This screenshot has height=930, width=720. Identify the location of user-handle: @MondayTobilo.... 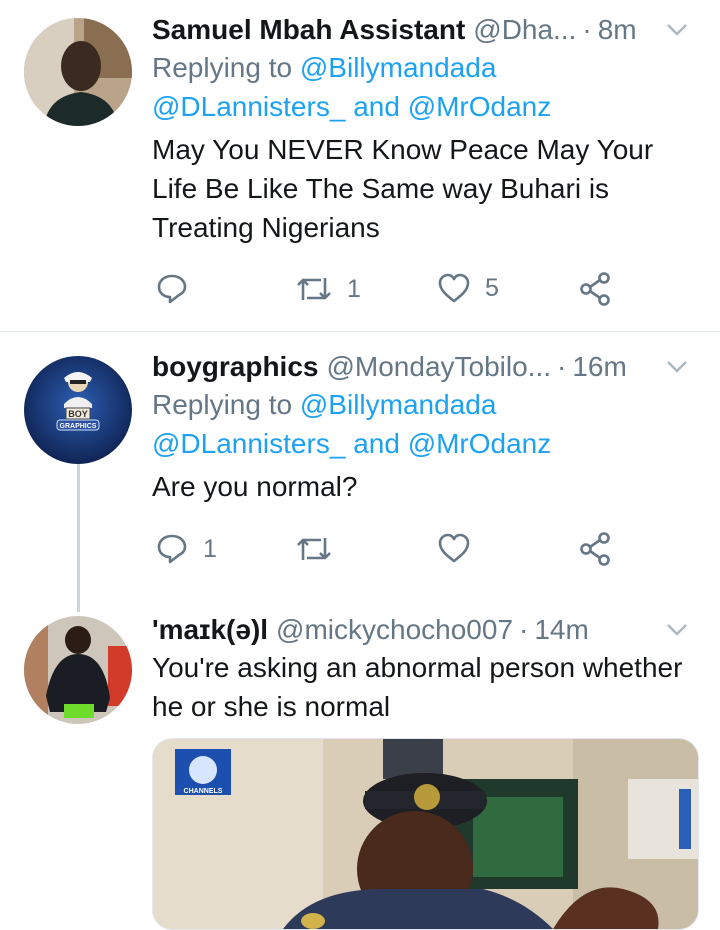
(438, 367).